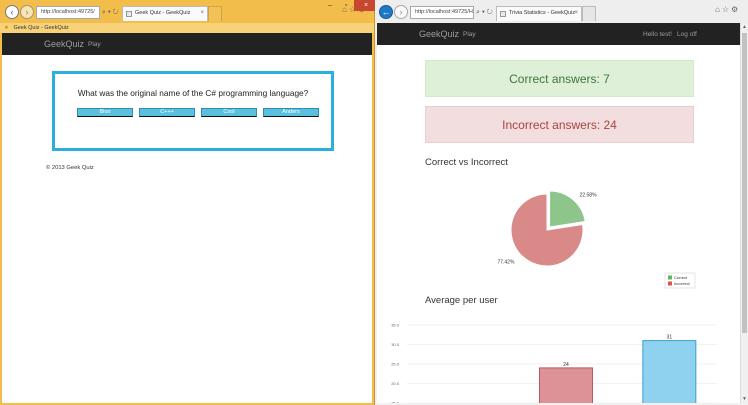 The image size is (748, 405). I want to click on back-icon: ‹, so click(12, 12).